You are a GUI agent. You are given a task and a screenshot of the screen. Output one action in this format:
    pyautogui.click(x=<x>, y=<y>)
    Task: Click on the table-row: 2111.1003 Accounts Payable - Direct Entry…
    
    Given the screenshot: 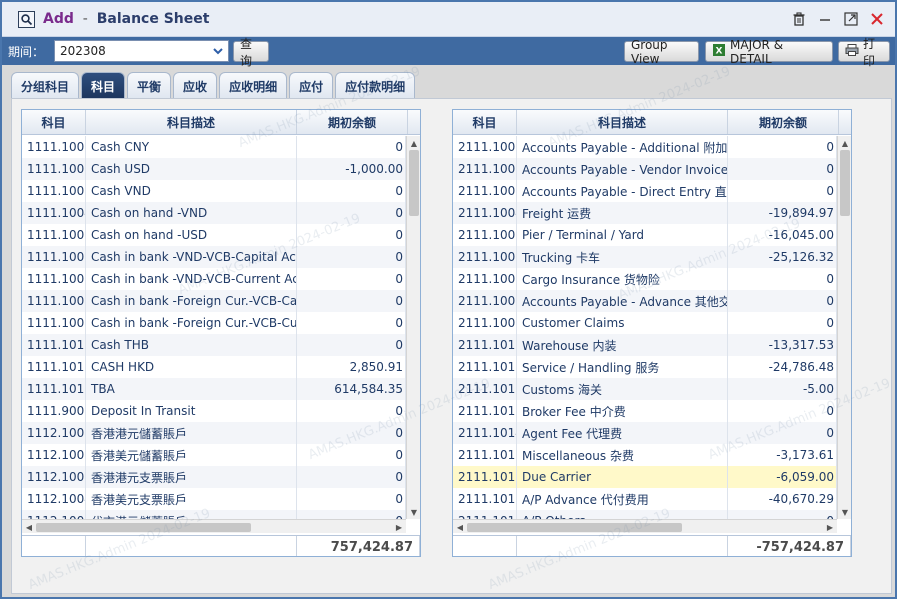 What is the action you would take?
    pyautogui.click(x=645, y=191)
    